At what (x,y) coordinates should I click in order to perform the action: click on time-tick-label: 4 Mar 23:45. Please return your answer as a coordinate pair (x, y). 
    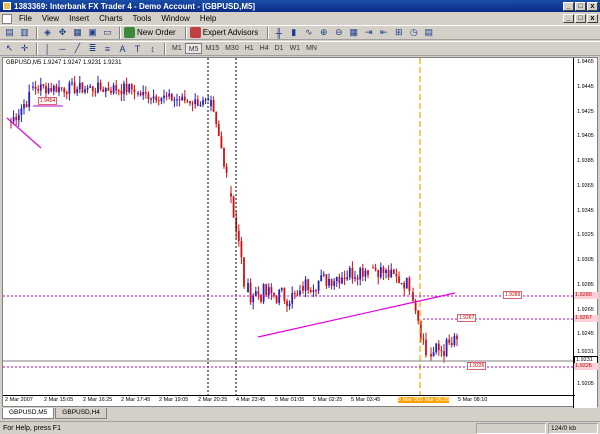
    Looking at the image, I should click on (251, 400).